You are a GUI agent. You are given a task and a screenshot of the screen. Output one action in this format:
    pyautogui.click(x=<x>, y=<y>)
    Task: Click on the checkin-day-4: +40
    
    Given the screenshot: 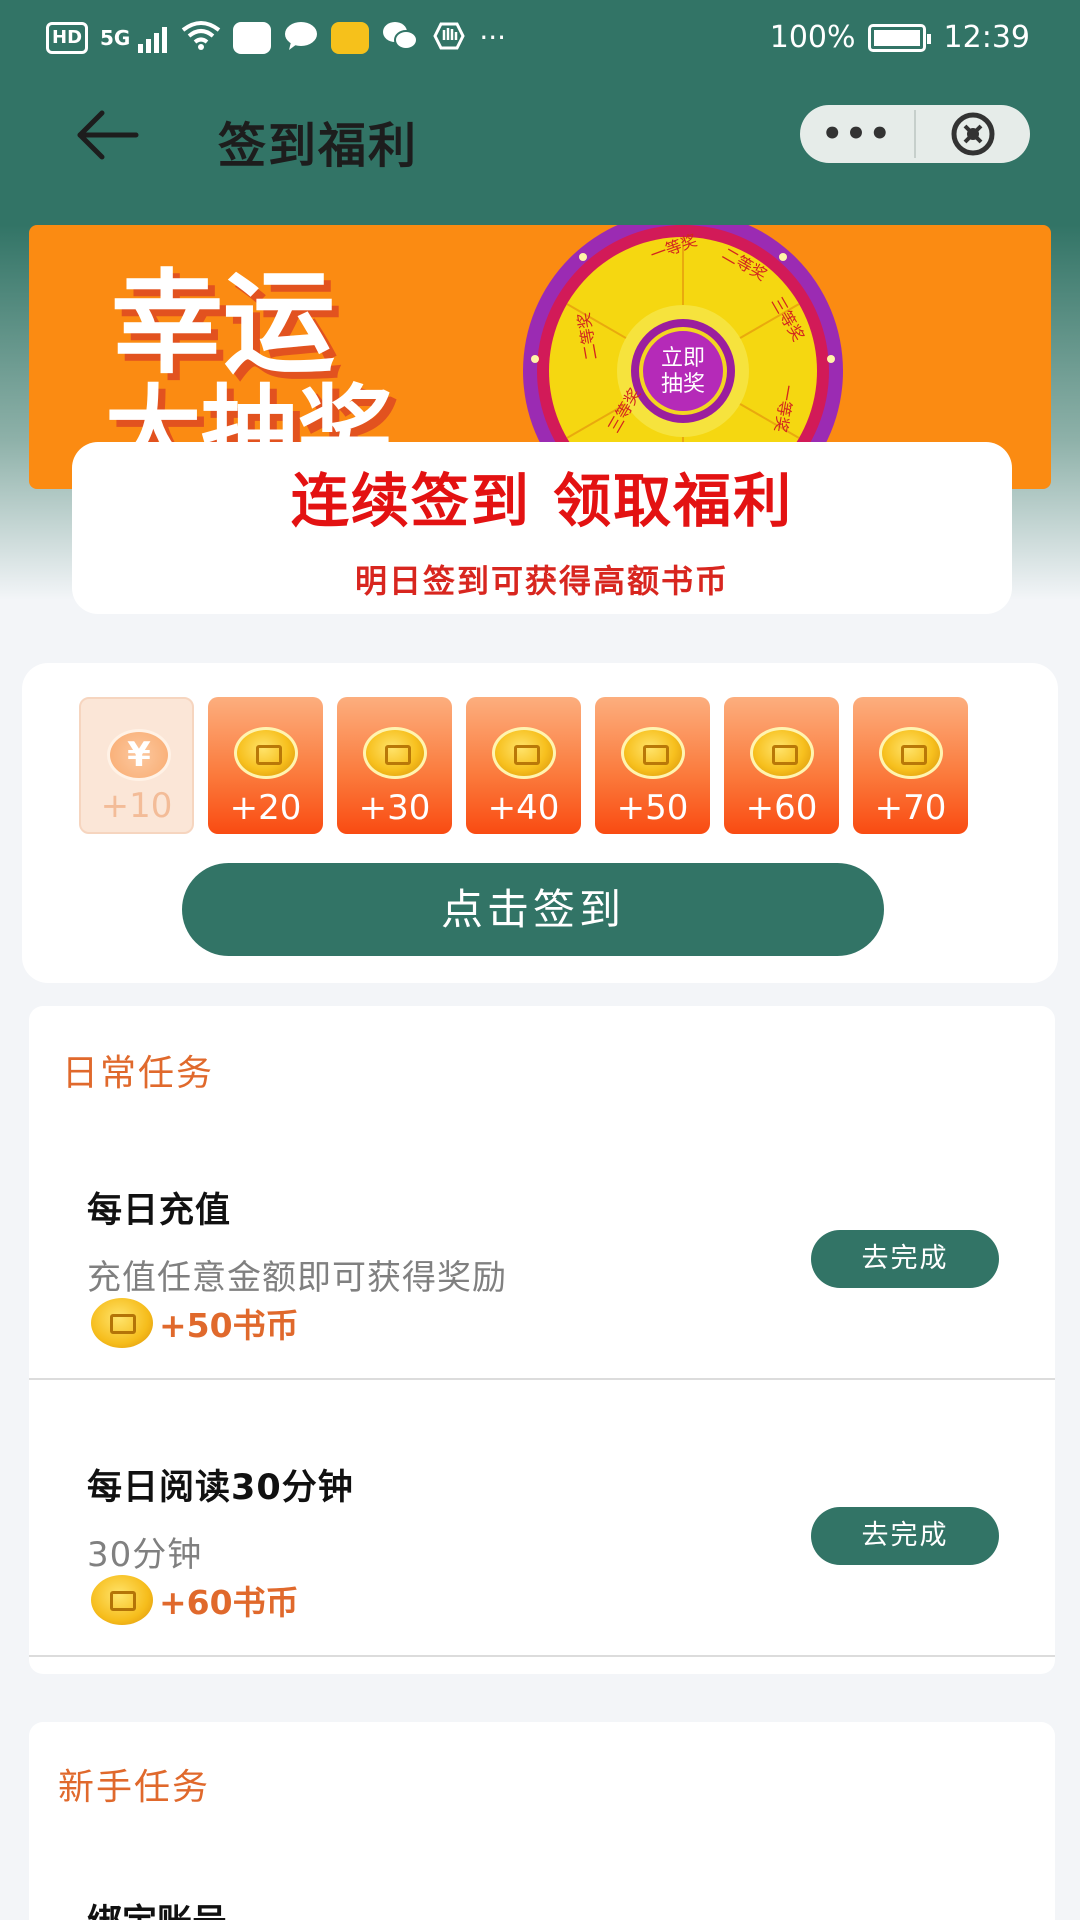 What is the action you would take?
    pyautogui.click(x=523, y=765)
    